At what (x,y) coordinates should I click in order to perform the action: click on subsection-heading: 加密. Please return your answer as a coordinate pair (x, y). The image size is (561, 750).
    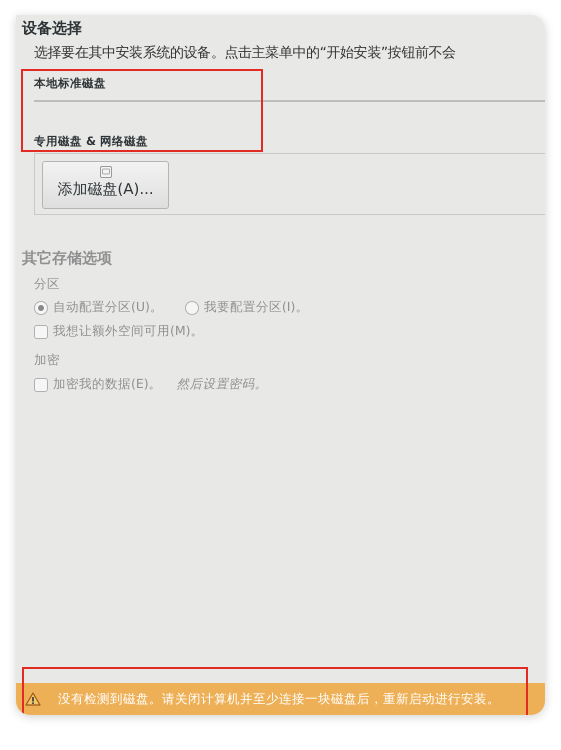
    Looking at the image, I should click on (47, 360).